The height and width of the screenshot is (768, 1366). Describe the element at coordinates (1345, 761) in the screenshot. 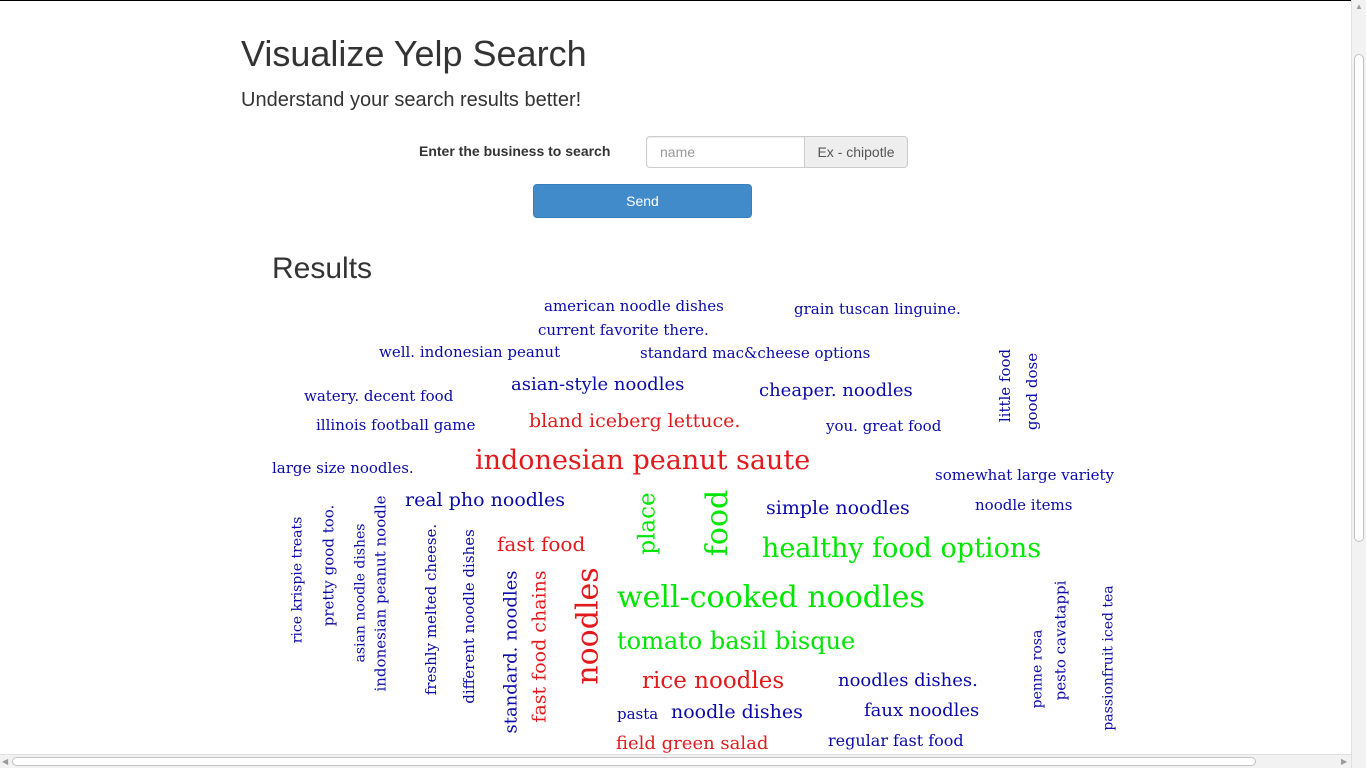

I see `scroll-right-arrow-icon: ▶` at that location.